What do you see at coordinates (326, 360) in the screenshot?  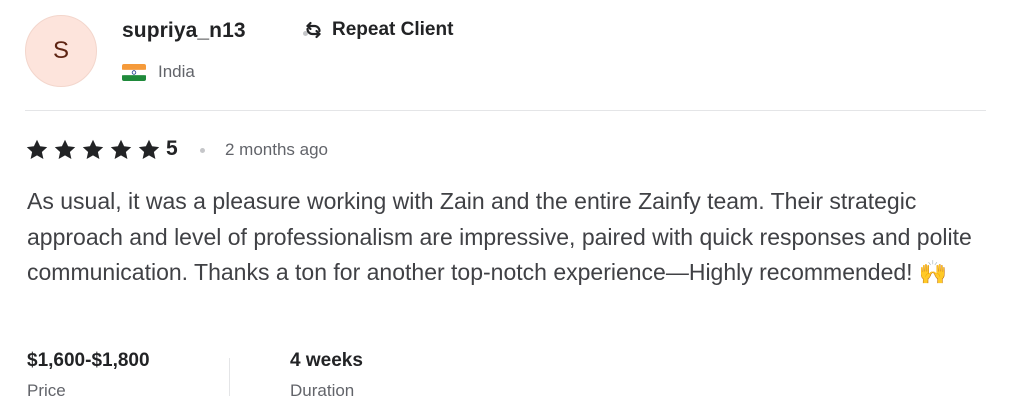 I see `duration-value: 4 weeks` at bounding box center [326, 360].